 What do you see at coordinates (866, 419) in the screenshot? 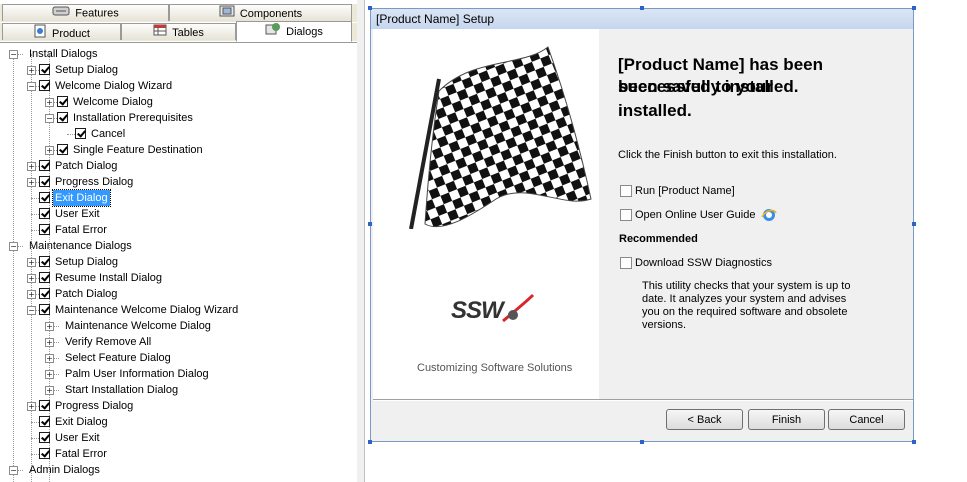
I see `cancel-button: Cancel` at bounding box center [866, 419].